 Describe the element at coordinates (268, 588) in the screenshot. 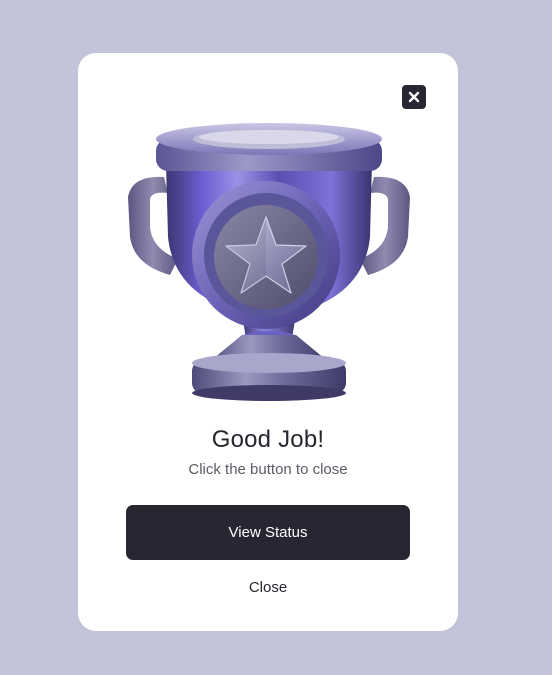

I see `close-link: Close` at that location.